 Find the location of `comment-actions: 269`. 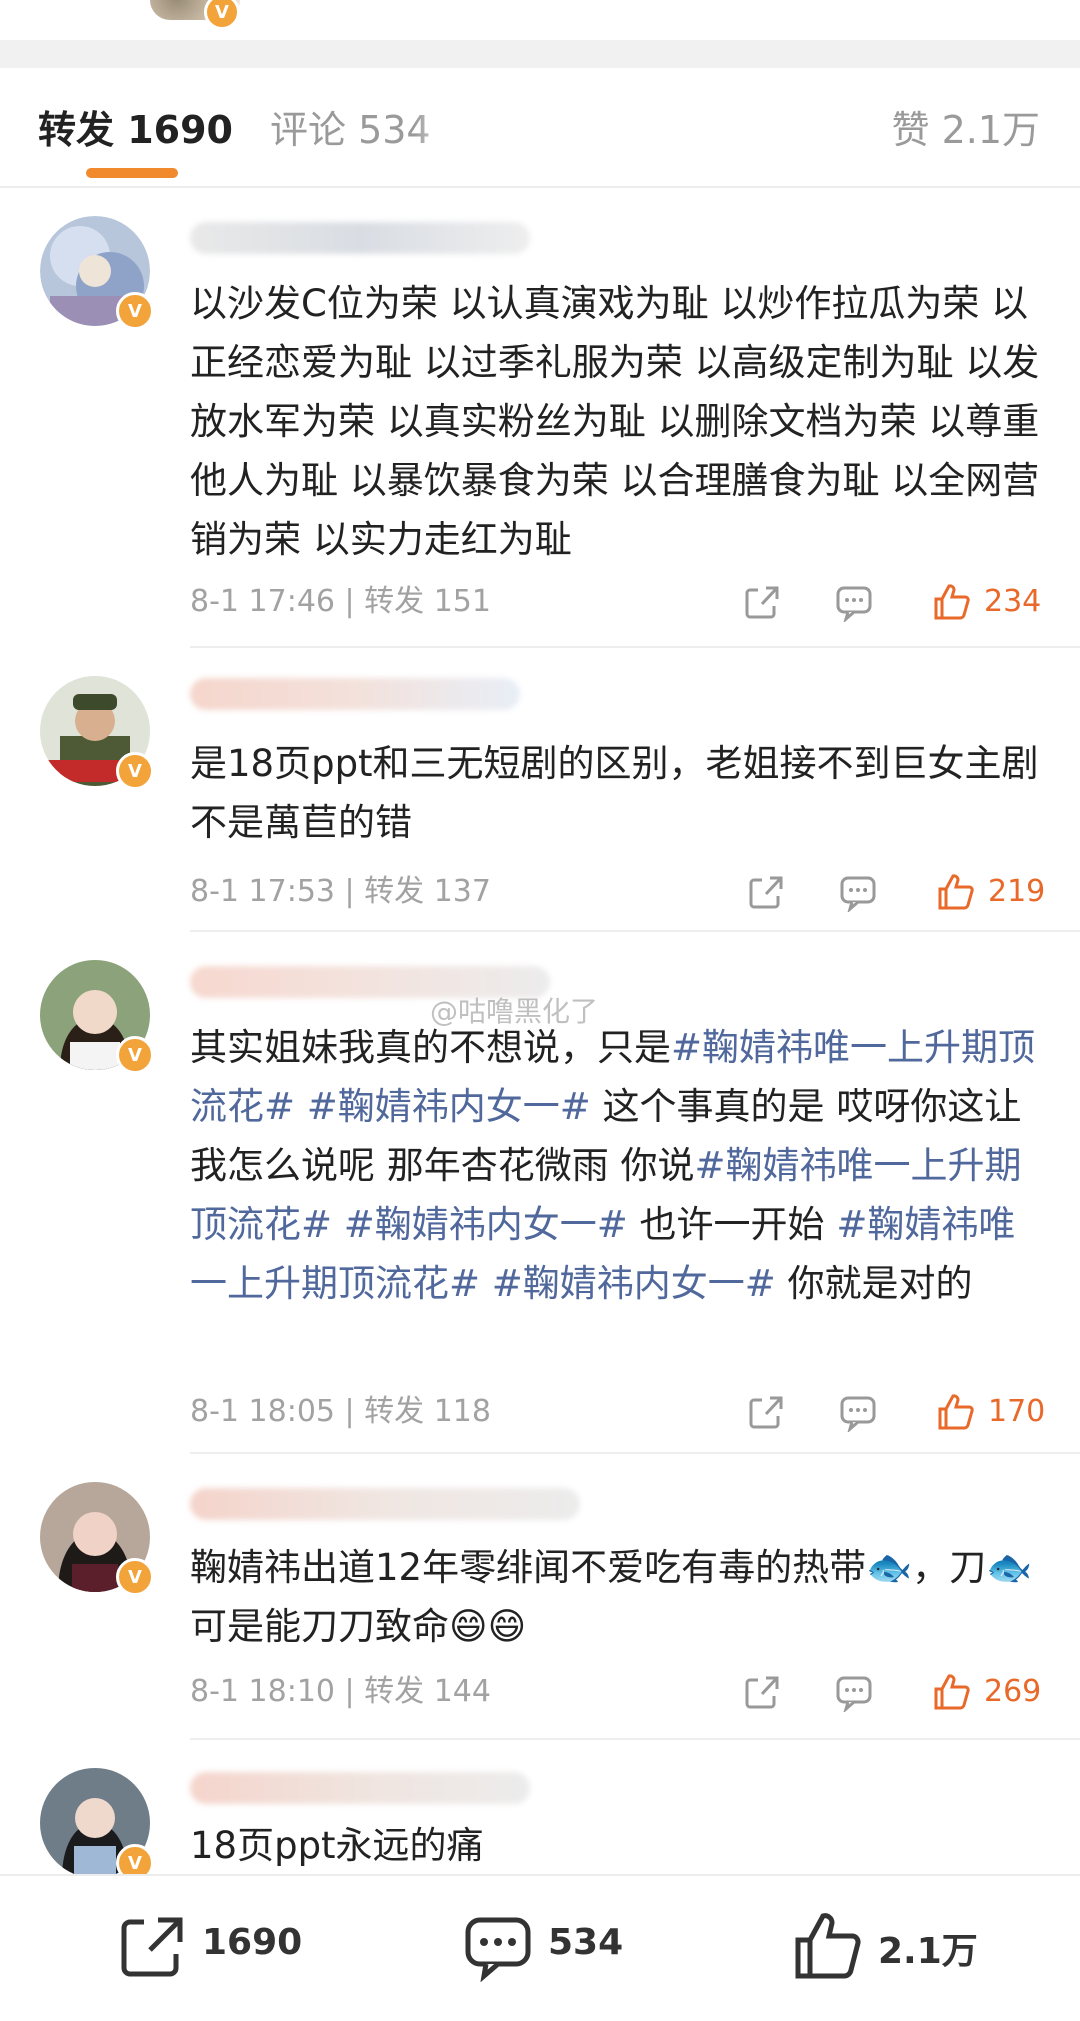

comment-actions: 269 is located at coordinates (892, 1692).